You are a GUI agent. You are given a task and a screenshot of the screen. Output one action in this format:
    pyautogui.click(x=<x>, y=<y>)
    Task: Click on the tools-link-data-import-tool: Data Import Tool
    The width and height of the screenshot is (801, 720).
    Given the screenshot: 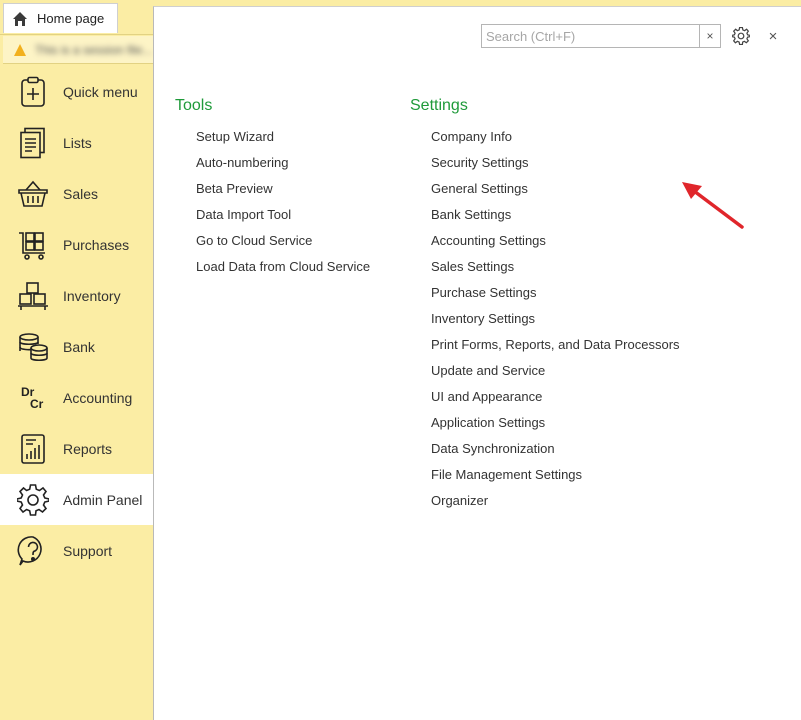 What is the action you would take?
    pyautogui.click(x=283, y=218)
    